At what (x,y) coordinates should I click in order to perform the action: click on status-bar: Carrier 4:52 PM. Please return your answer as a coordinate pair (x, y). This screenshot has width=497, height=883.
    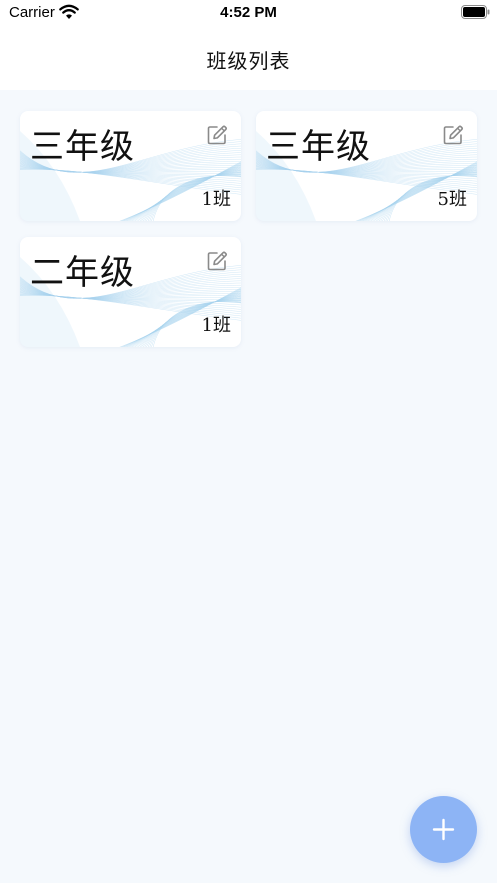
    Looking at the image, I should click on (248, 13).